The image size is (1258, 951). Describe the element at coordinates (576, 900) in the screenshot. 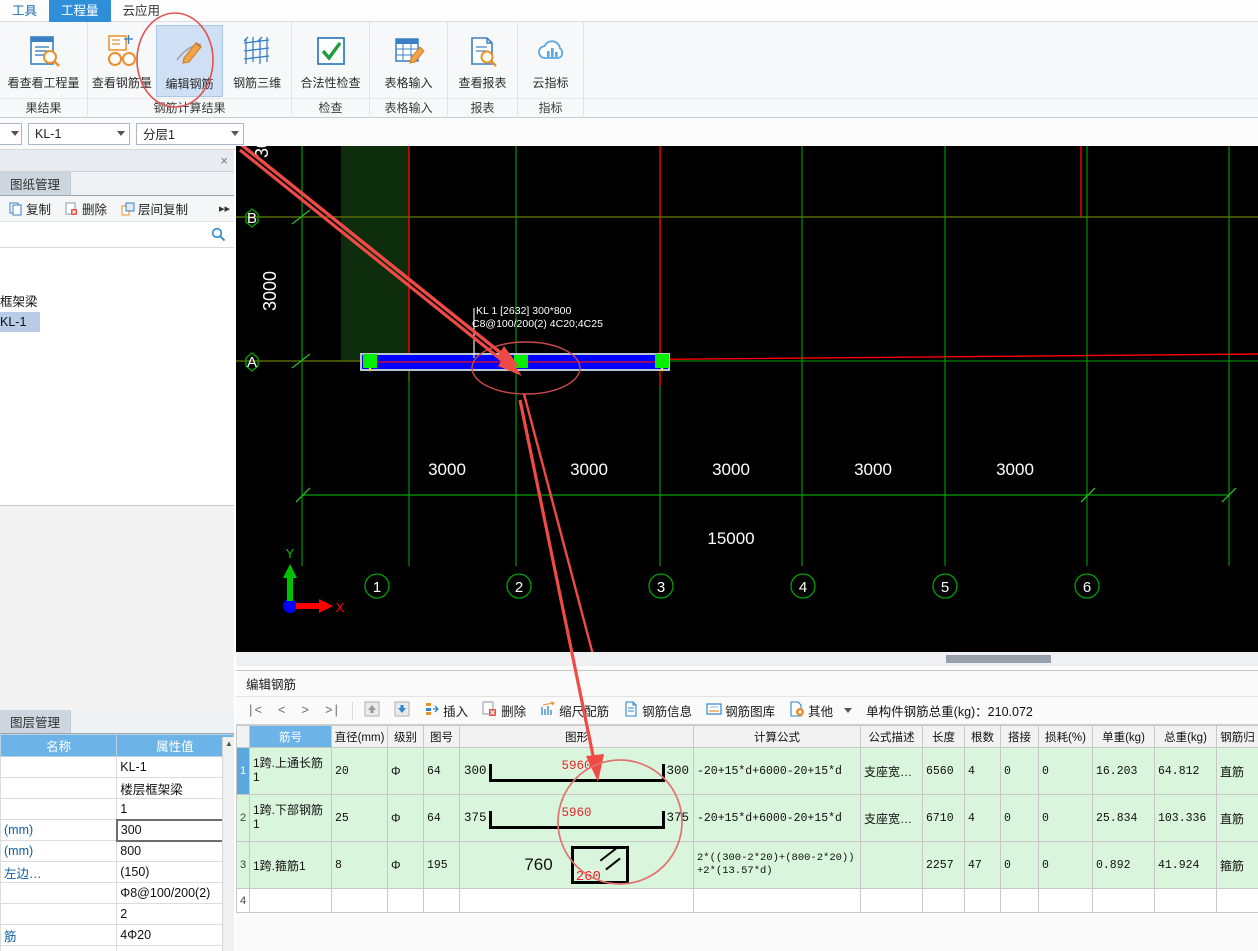

I see `cell-shape` at that location.